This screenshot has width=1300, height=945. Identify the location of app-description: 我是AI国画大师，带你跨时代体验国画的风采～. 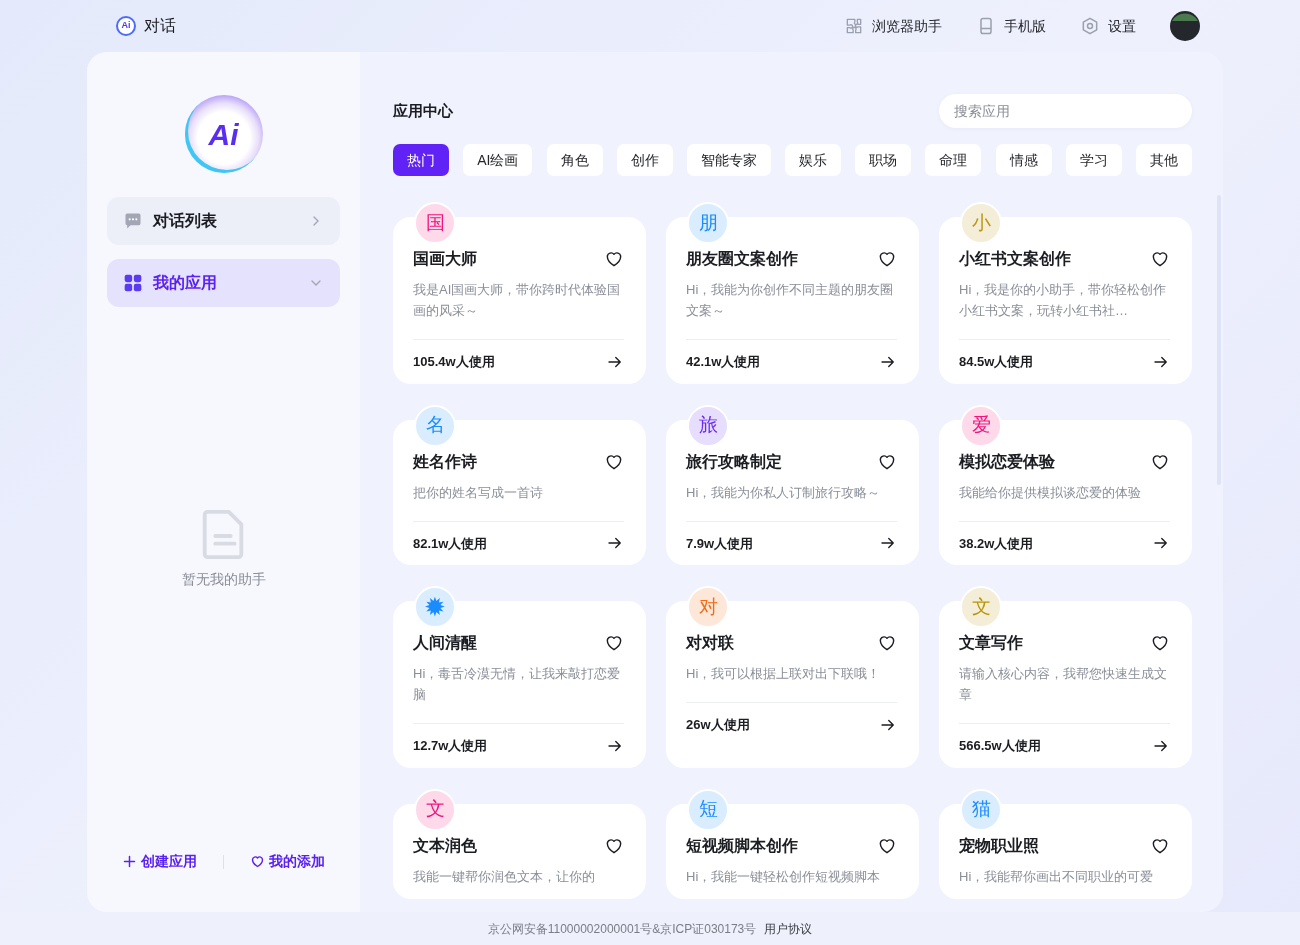
(517, 300).